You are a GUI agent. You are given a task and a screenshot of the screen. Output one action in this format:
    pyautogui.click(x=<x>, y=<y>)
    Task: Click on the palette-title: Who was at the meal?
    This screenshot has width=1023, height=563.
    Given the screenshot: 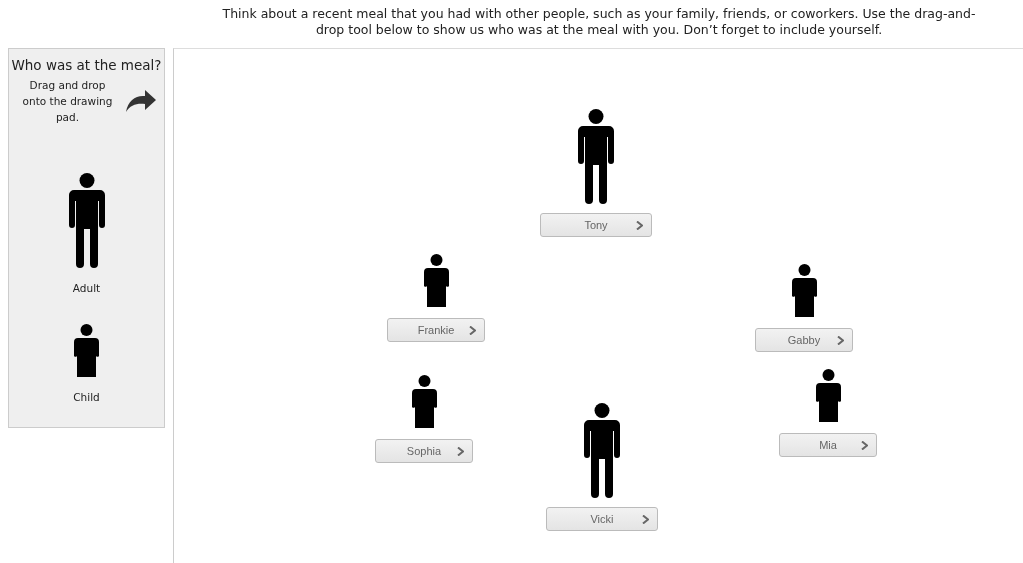 What is the action you would take?
    pyautogui.click(x=86, y=65)
    